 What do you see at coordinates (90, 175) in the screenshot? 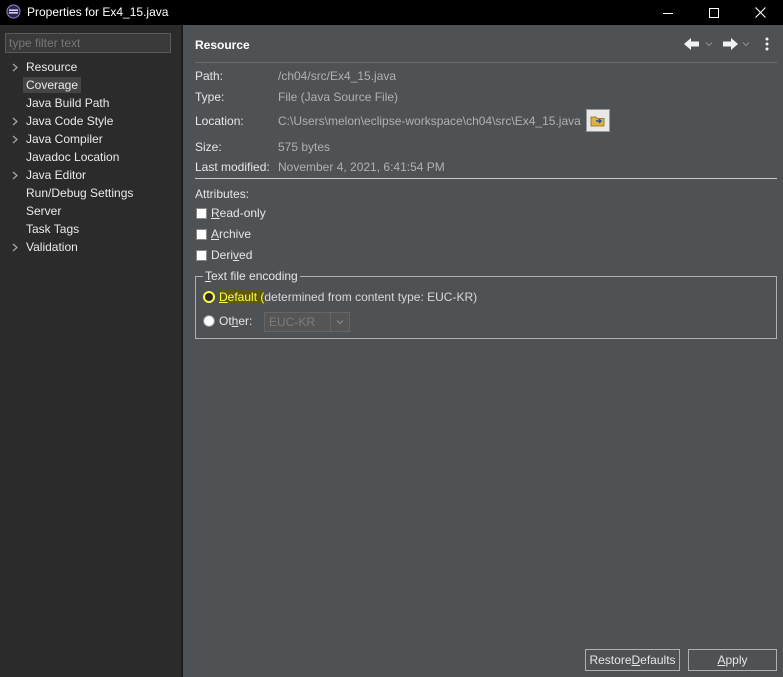
I see `sidebar-item-java-editor: Java Editor` at bounding box center [90, 175].